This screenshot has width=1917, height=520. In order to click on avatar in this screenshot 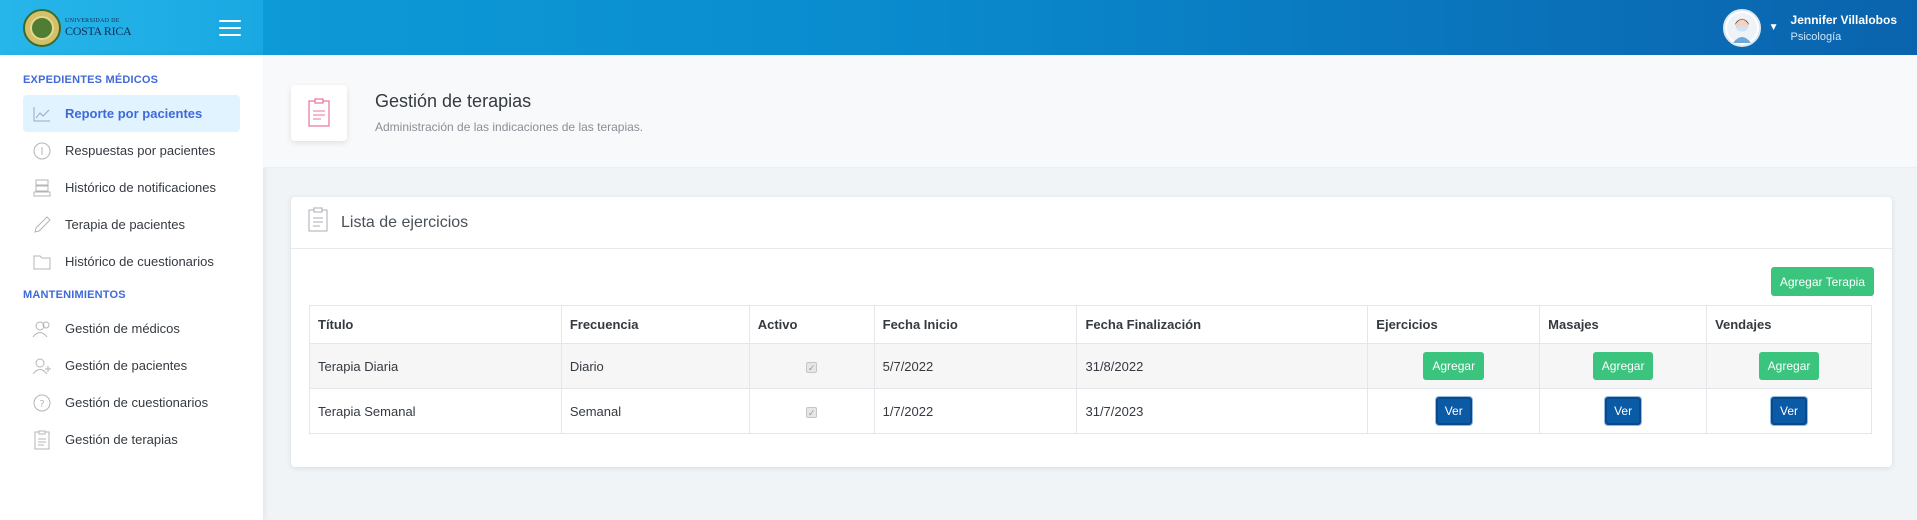, I will do `click(1741, 27)`.